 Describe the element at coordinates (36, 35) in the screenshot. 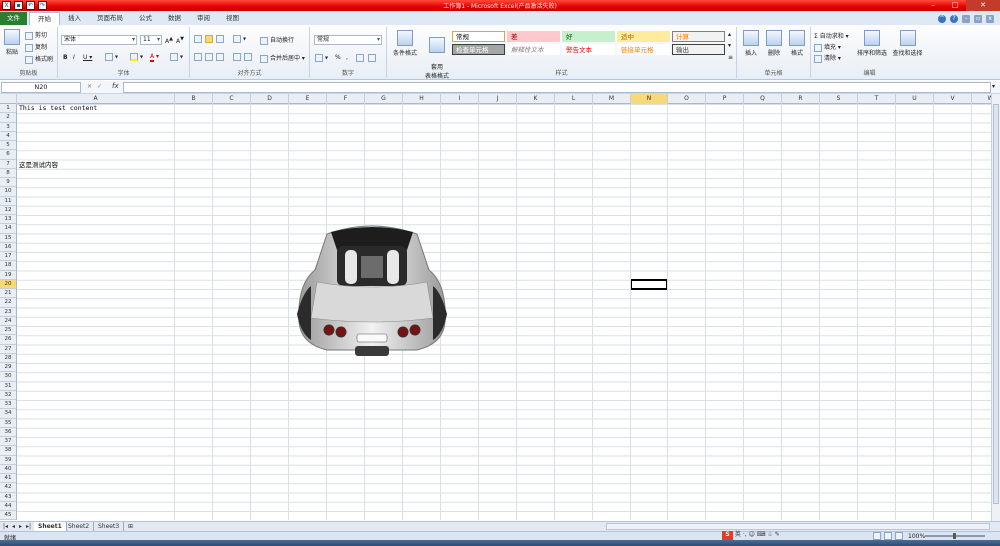

I see `cut-button: 剪切` at that location.